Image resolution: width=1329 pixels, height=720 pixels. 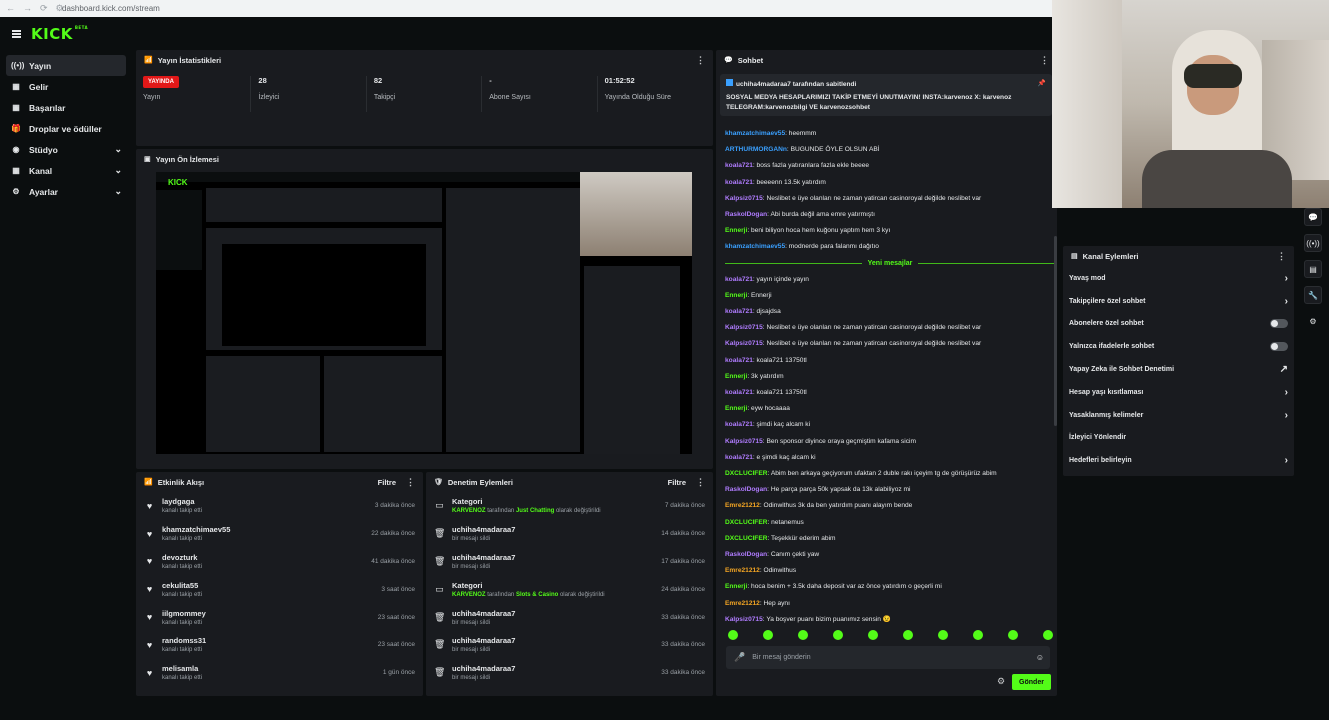 I want to click on channel-action-item: Abonelere özel sohbet, so click(x=1178, y=324).